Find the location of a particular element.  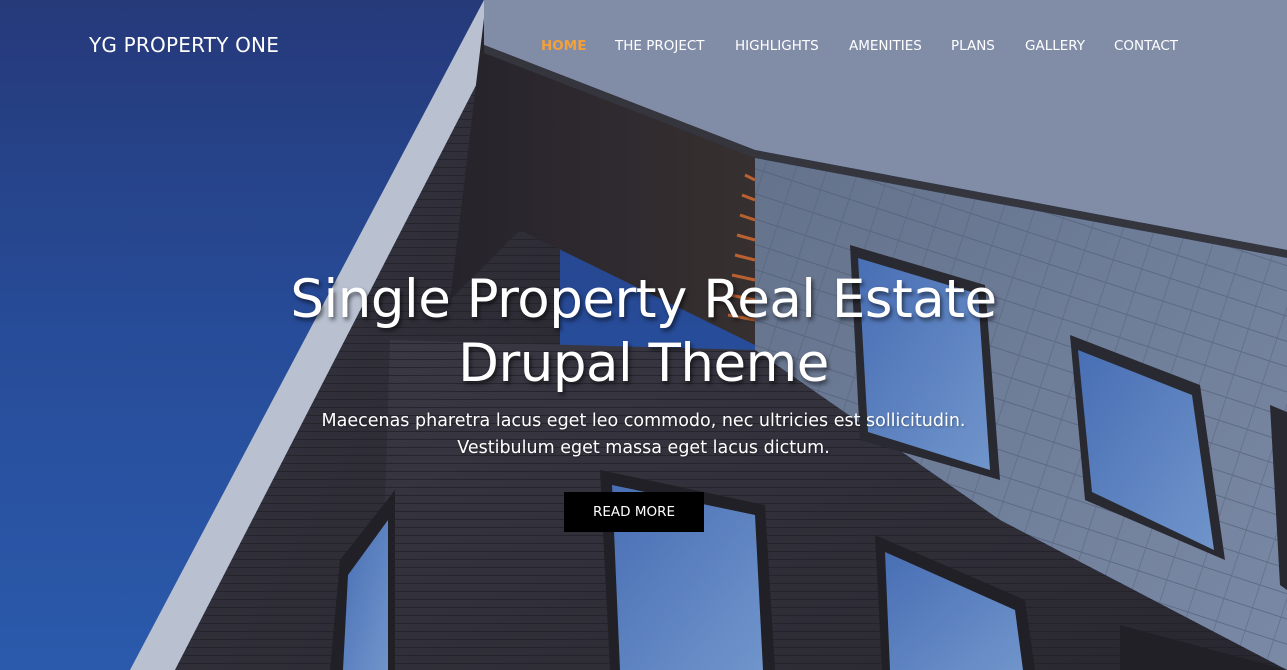

nav-item-contact: CONTACT is located at coordinates (1146, 46).